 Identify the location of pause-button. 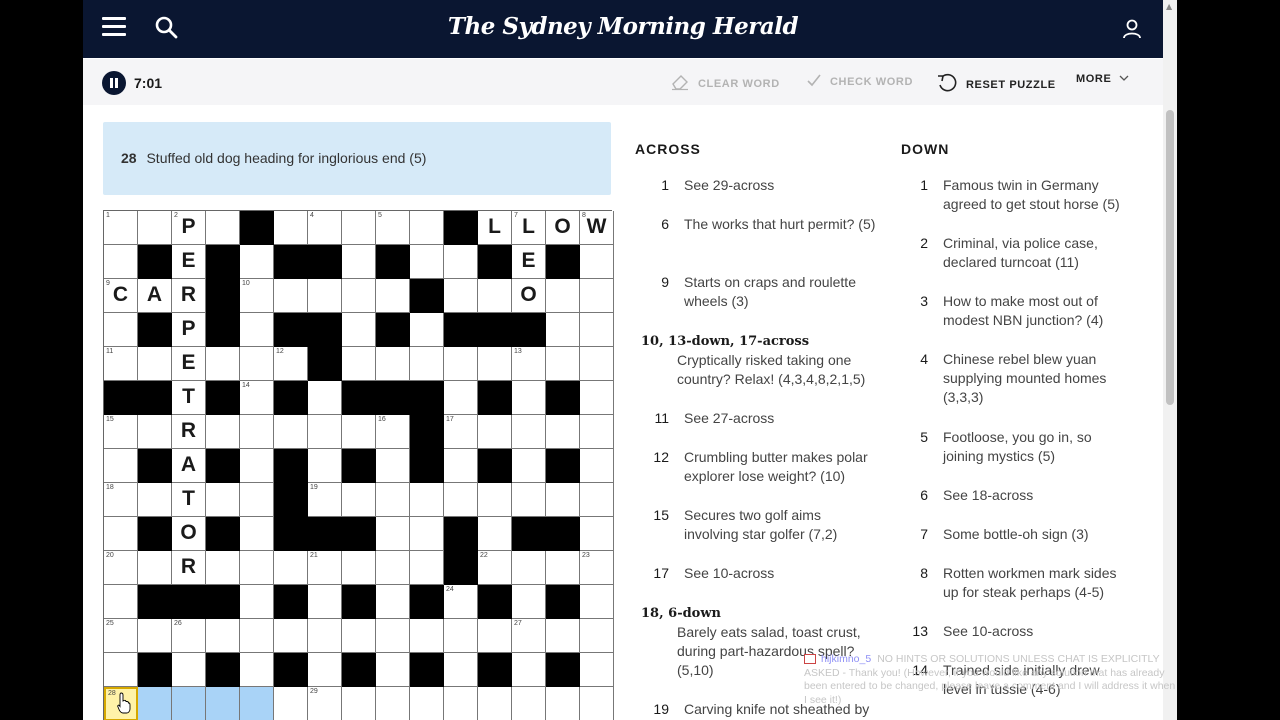
(114, 83).